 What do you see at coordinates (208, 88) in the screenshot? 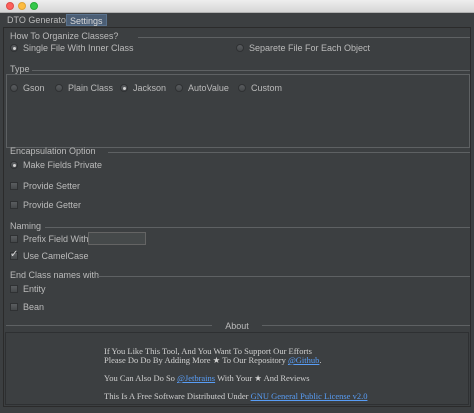
I see `type-autovalue-label: AutoValue` at bounding box center [208, 88].